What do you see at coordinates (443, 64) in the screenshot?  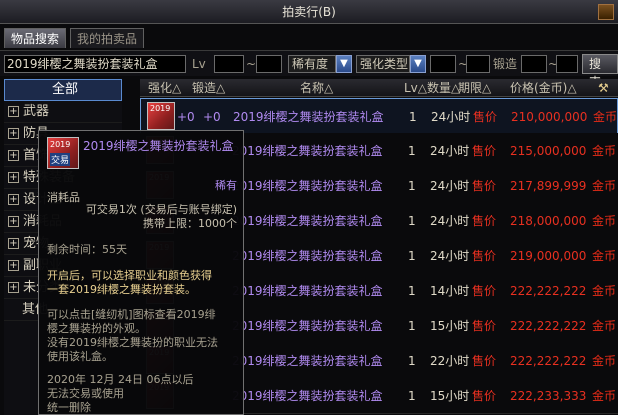 I see `enhance-min-input` at bounding box center [443, 64].